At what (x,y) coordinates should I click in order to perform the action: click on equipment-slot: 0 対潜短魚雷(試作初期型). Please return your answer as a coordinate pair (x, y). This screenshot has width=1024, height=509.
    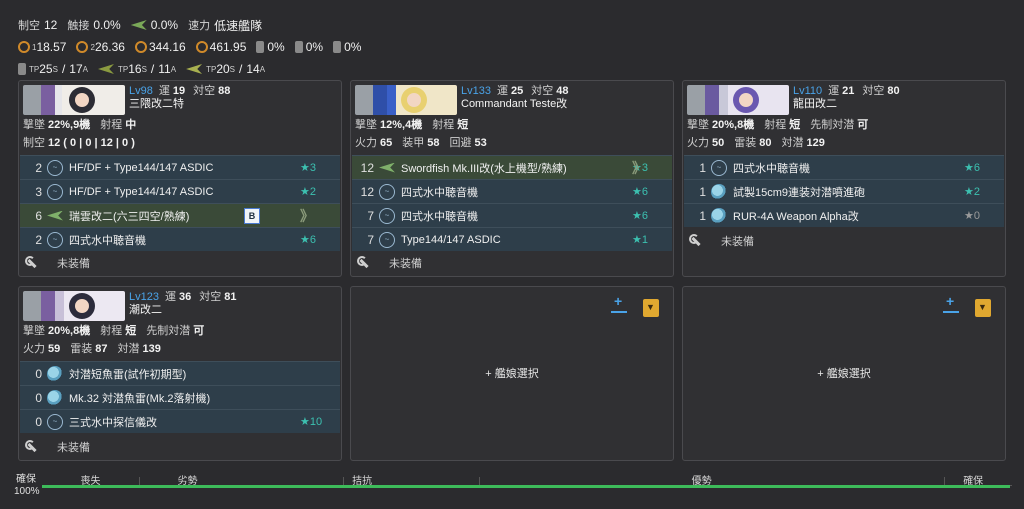
    Looking at the image, I should click on (180, 373).